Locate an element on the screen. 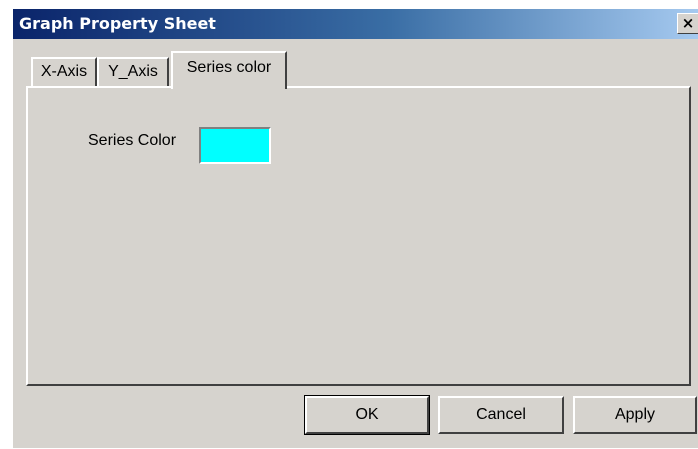 Image resolution: width=698 pixels, height=449 pixels. title-bar: Graph Property Sheet × is located at coordinates (355, 24).